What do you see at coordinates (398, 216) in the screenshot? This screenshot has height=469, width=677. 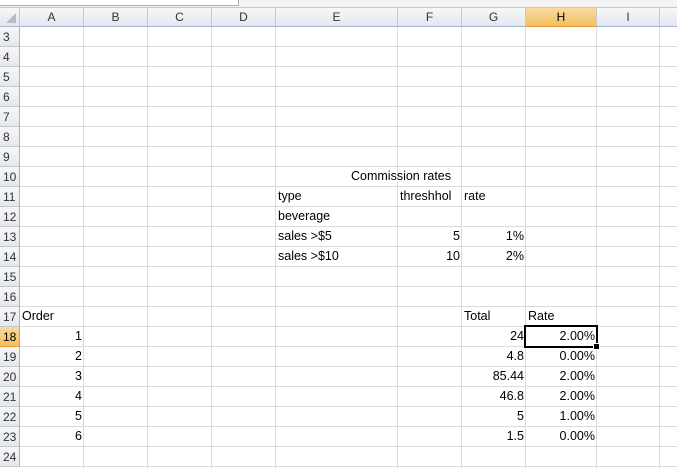 I see `cell-e12: beverage` at bounding box center [398, 216].